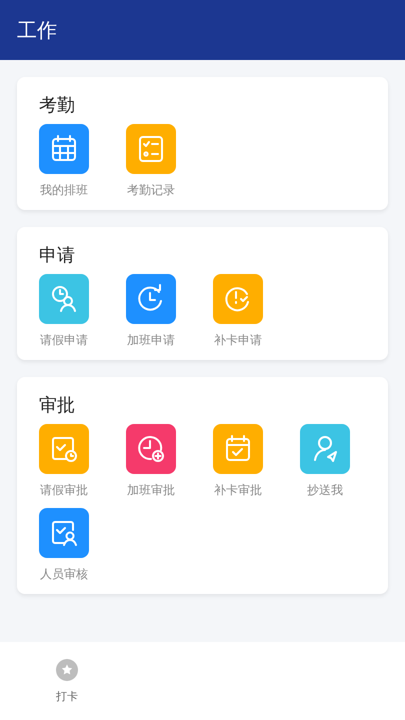 The image size is (405, 720). I want to click on section-title: 申请, so click(57, 256).